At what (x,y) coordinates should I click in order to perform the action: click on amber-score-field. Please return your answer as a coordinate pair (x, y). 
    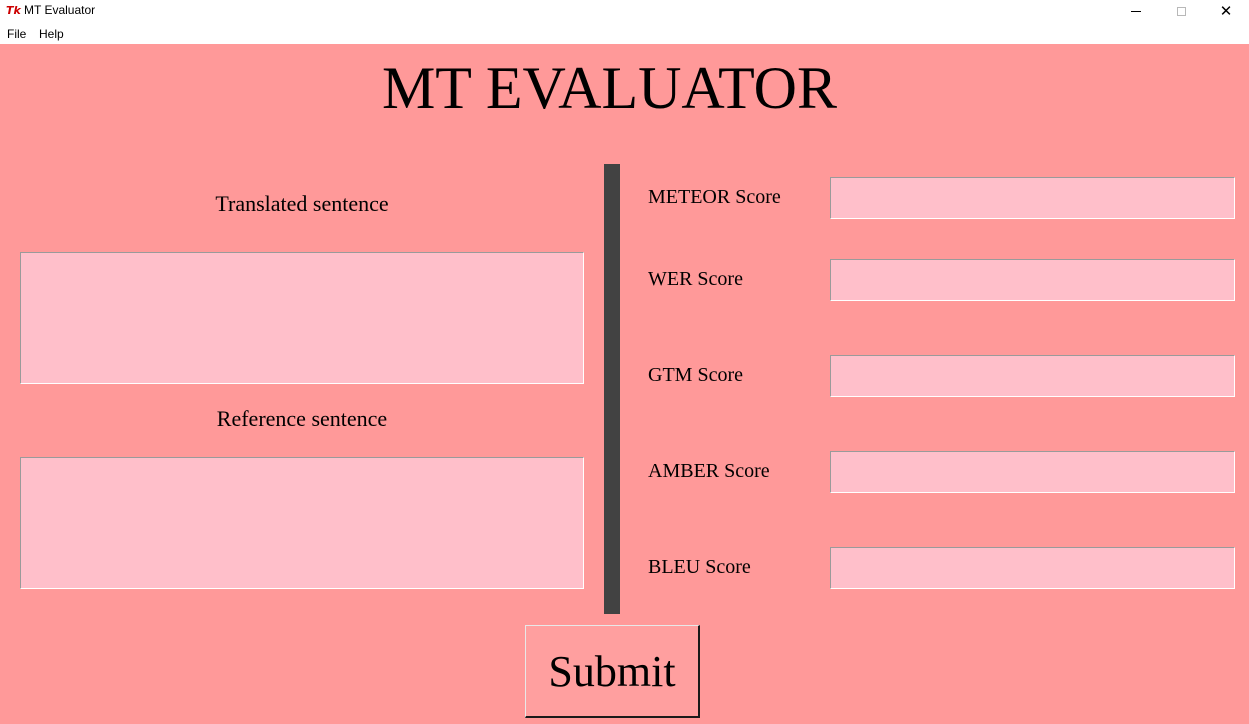
    Looking at the image, I should click on (1032, 472).